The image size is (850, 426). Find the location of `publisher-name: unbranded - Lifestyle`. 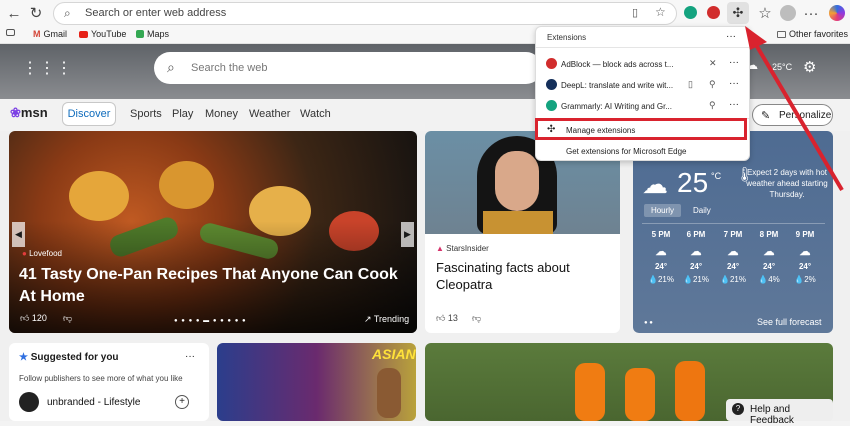

publisher-name: unbranded - Lifestyle is located at coordinates (93, 402).